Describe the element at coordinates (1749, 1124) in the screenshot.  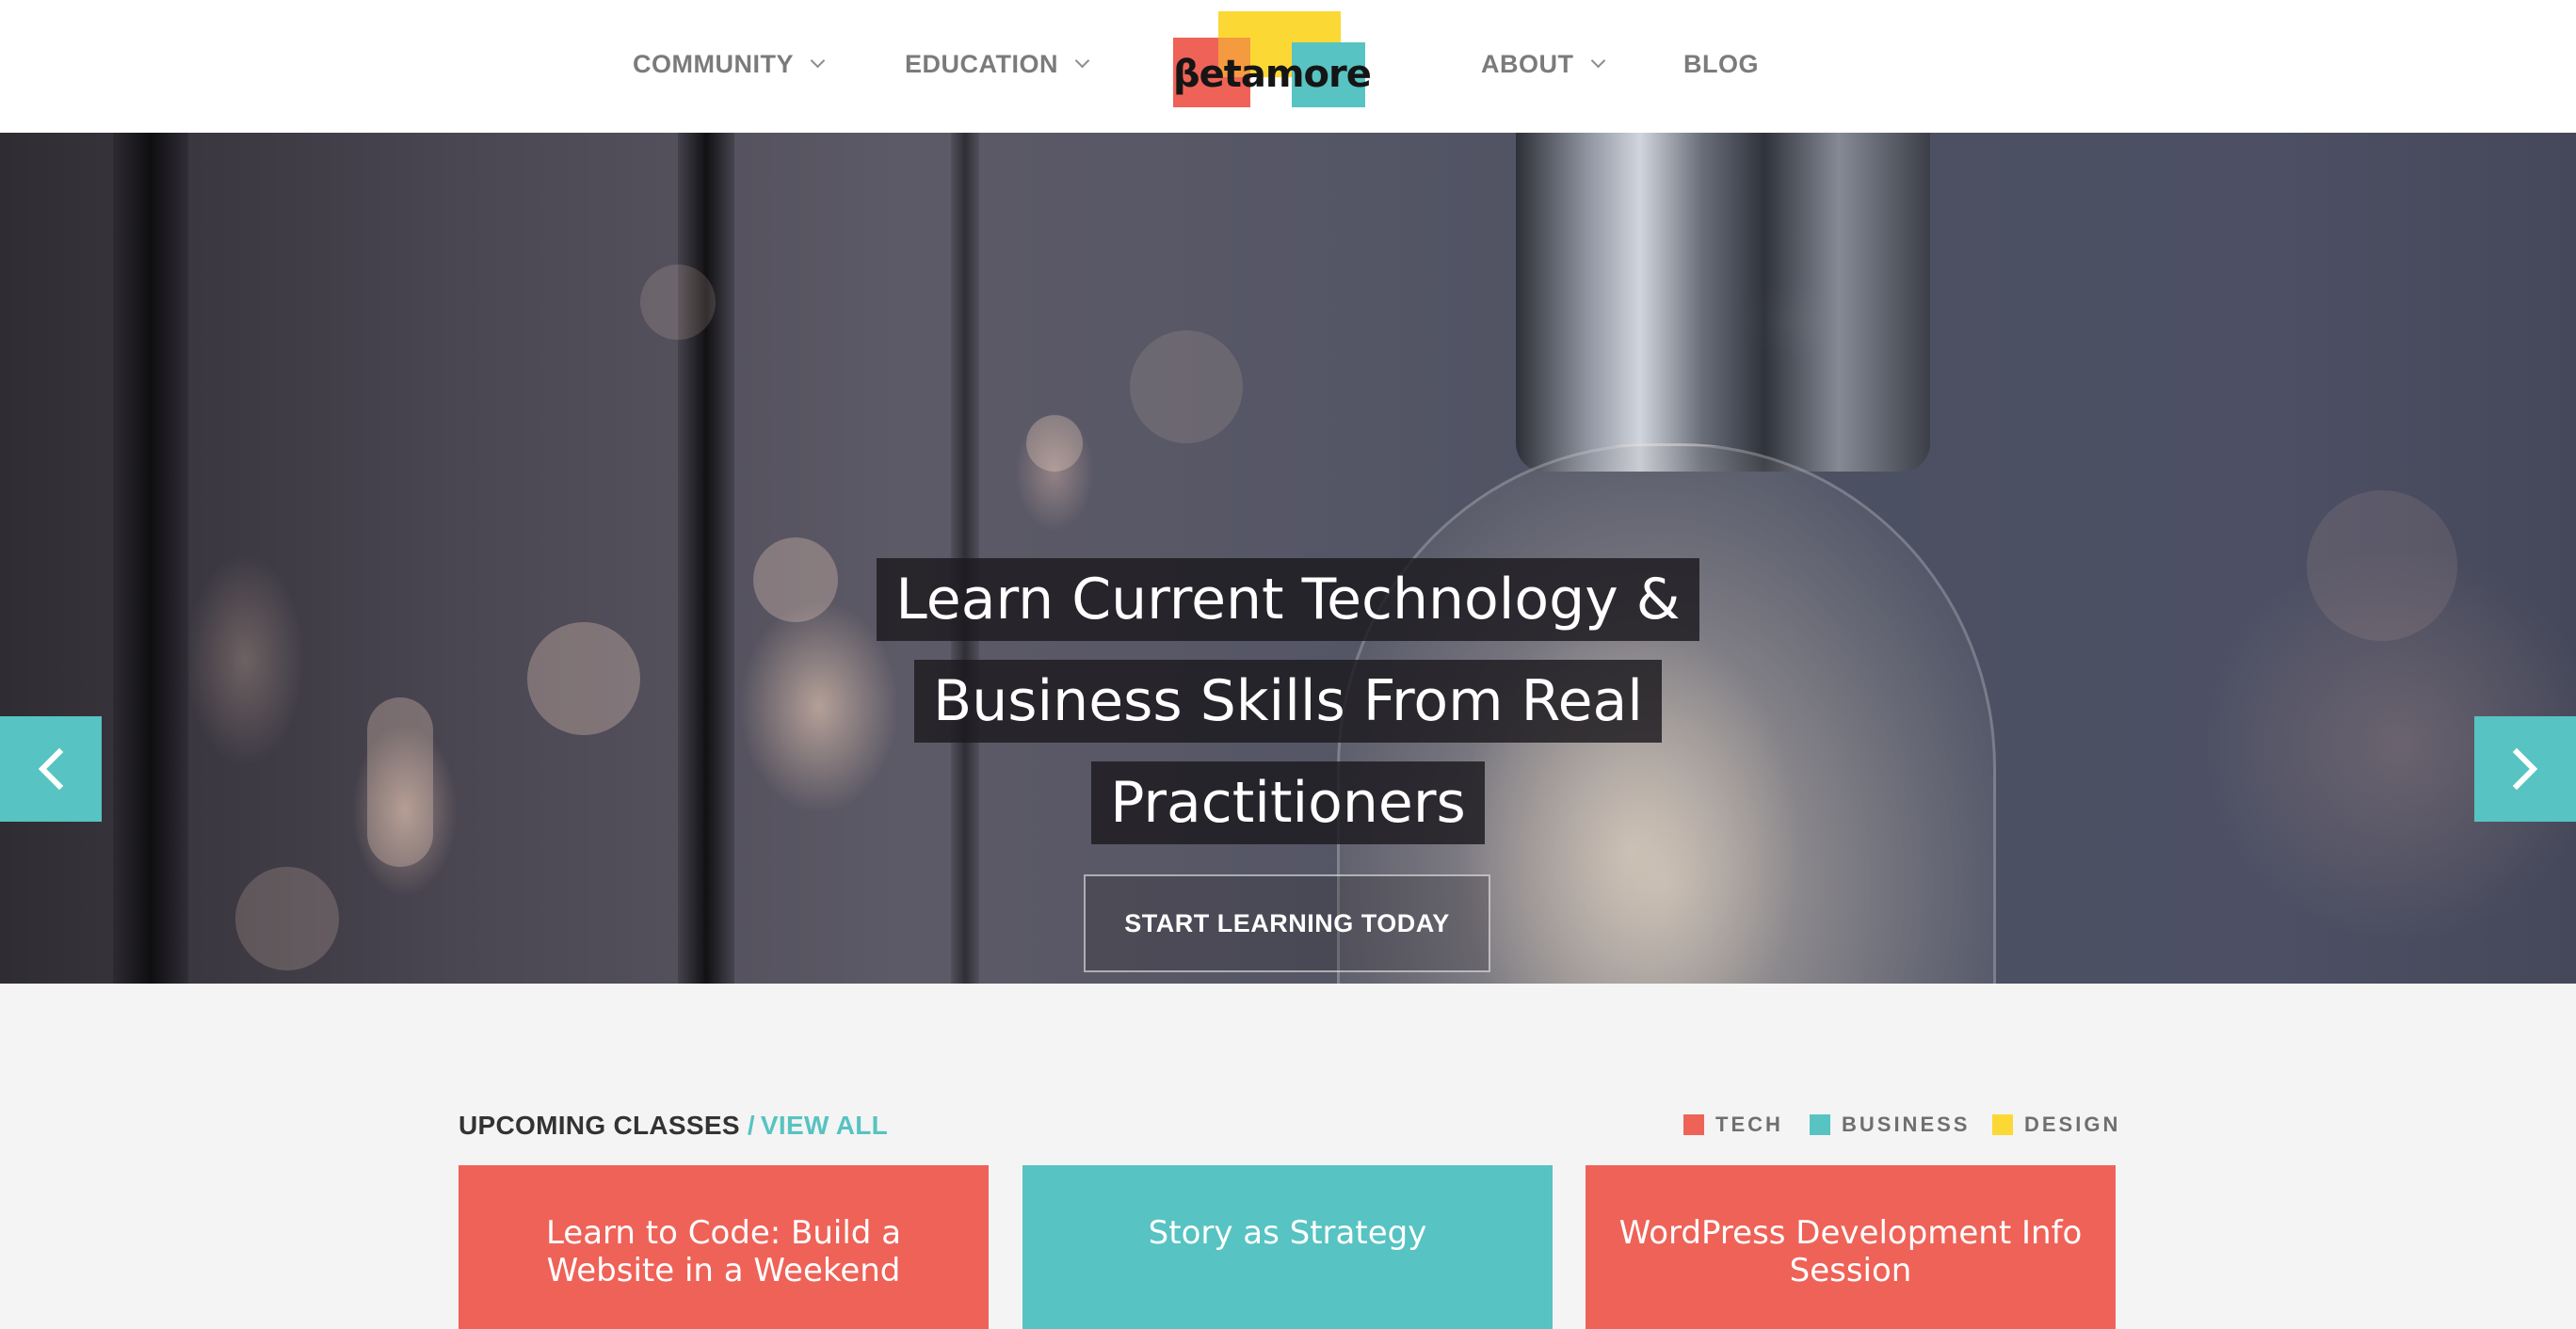
I see `legend-label: TECH` at that location.